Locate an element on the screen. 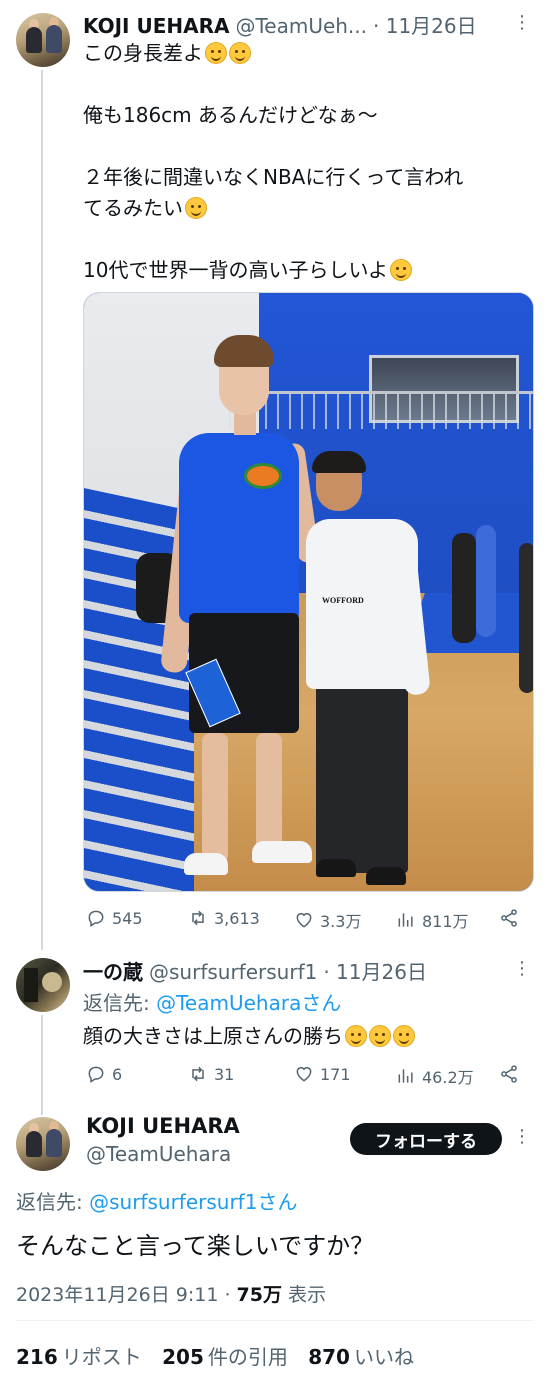  reposts-count: 216 is located at coordinates (37, 1357).